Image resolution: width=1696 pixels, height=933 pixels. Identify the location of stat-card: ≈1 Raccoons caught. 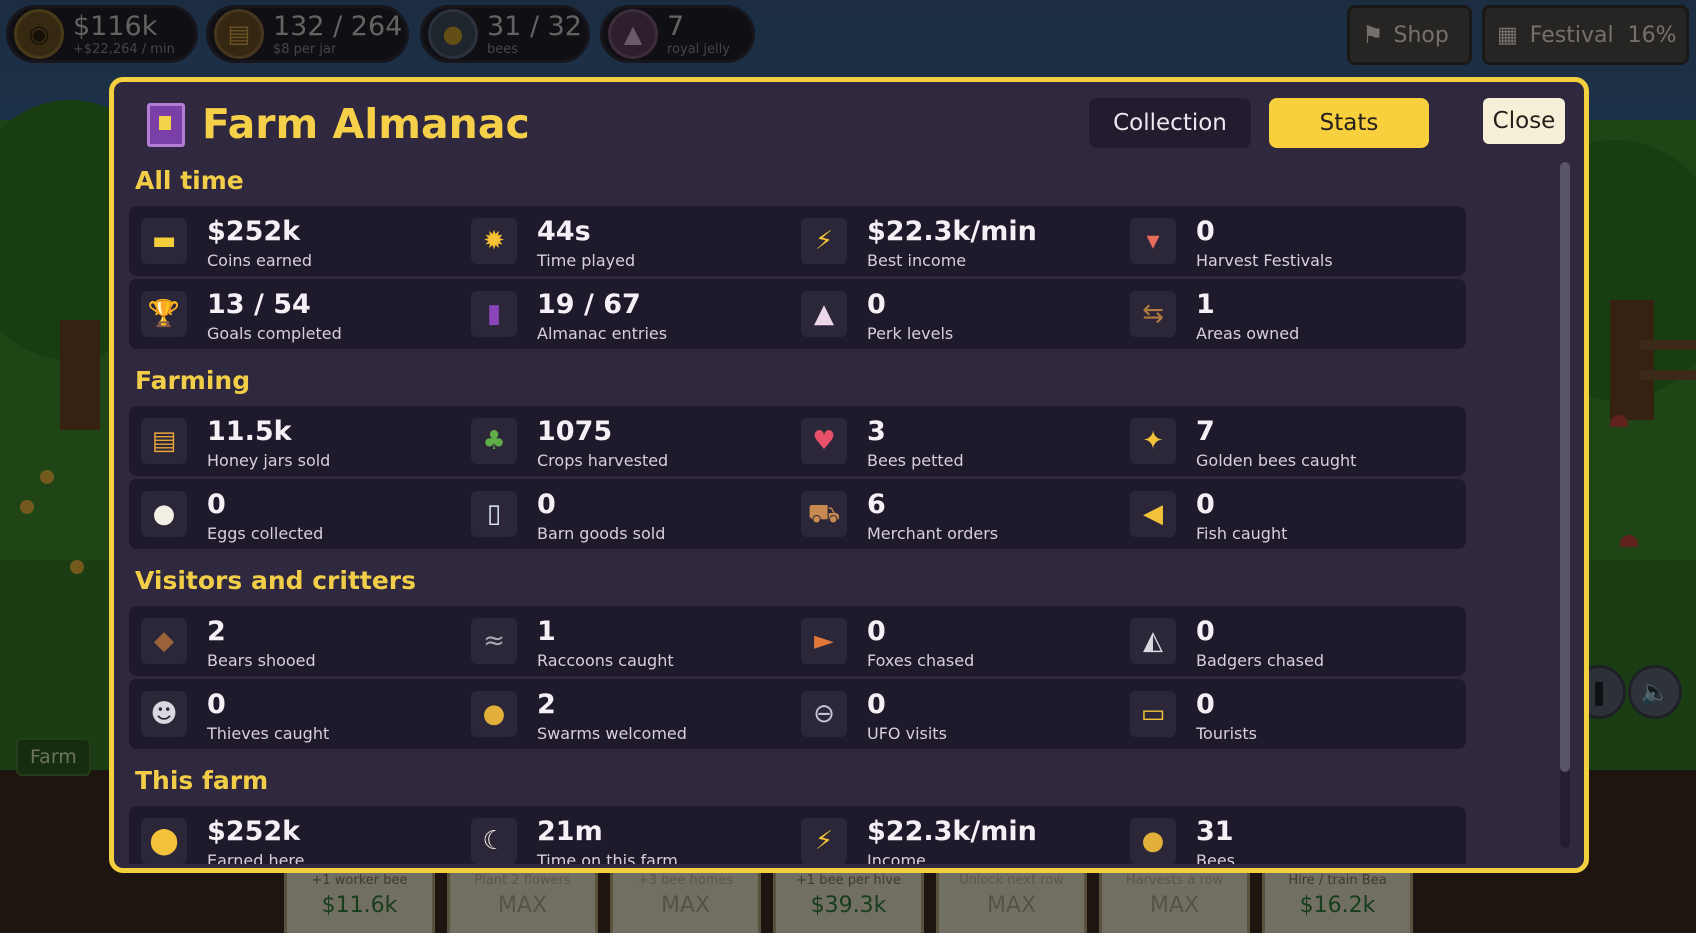
(633, 641).